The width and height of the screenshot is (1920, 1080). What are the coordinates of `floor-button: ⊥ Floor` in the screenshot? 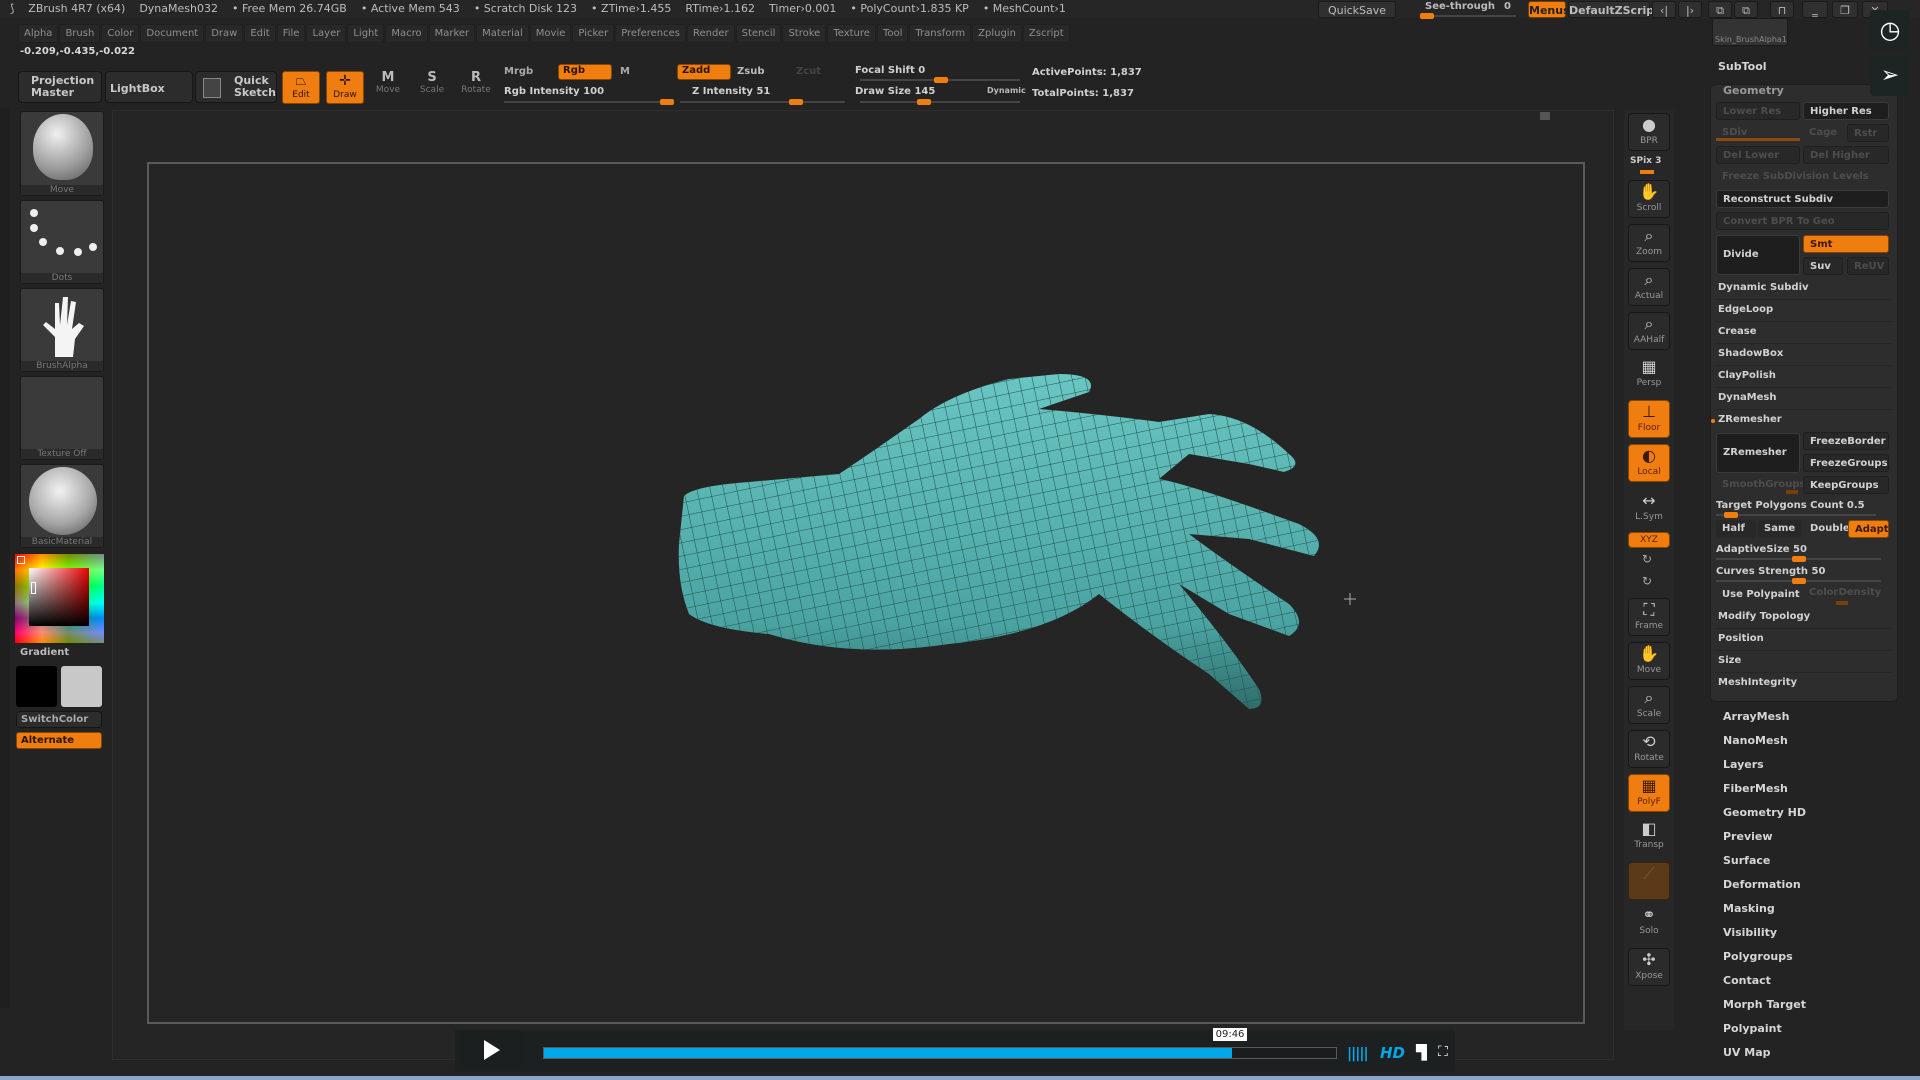 It's located at (1649, 419).